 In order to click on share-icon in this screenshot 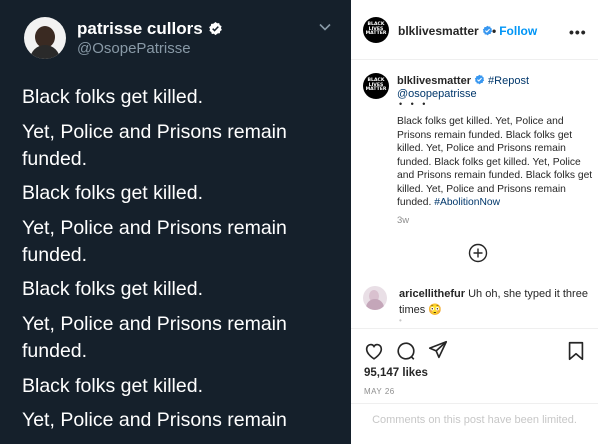, I will do `click(438, 350)`.